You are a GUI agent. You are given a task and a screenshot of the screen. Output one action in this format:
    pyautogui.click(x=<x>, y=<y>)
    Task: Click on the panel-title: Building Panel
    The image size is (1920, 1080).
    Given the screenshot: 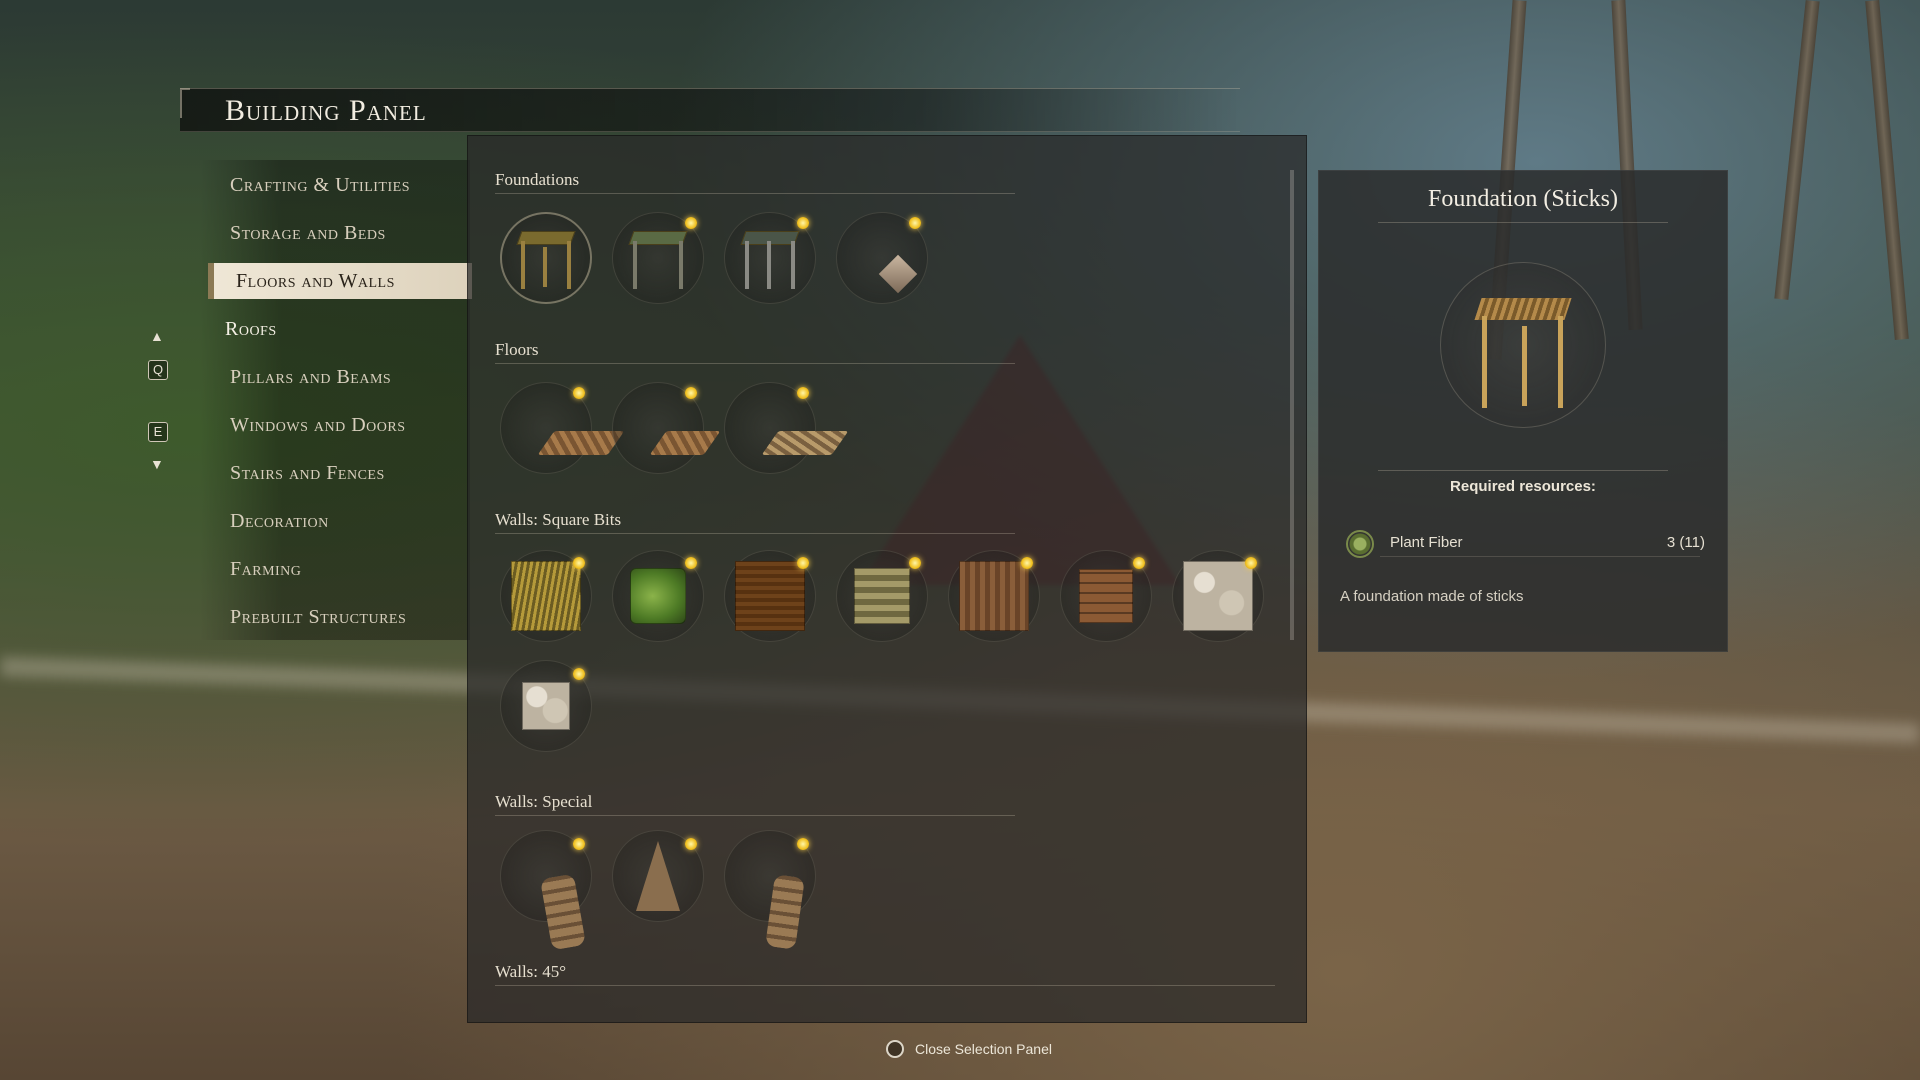 What is the action you would take?
    pyautogui.click(x=326, y=110)
    